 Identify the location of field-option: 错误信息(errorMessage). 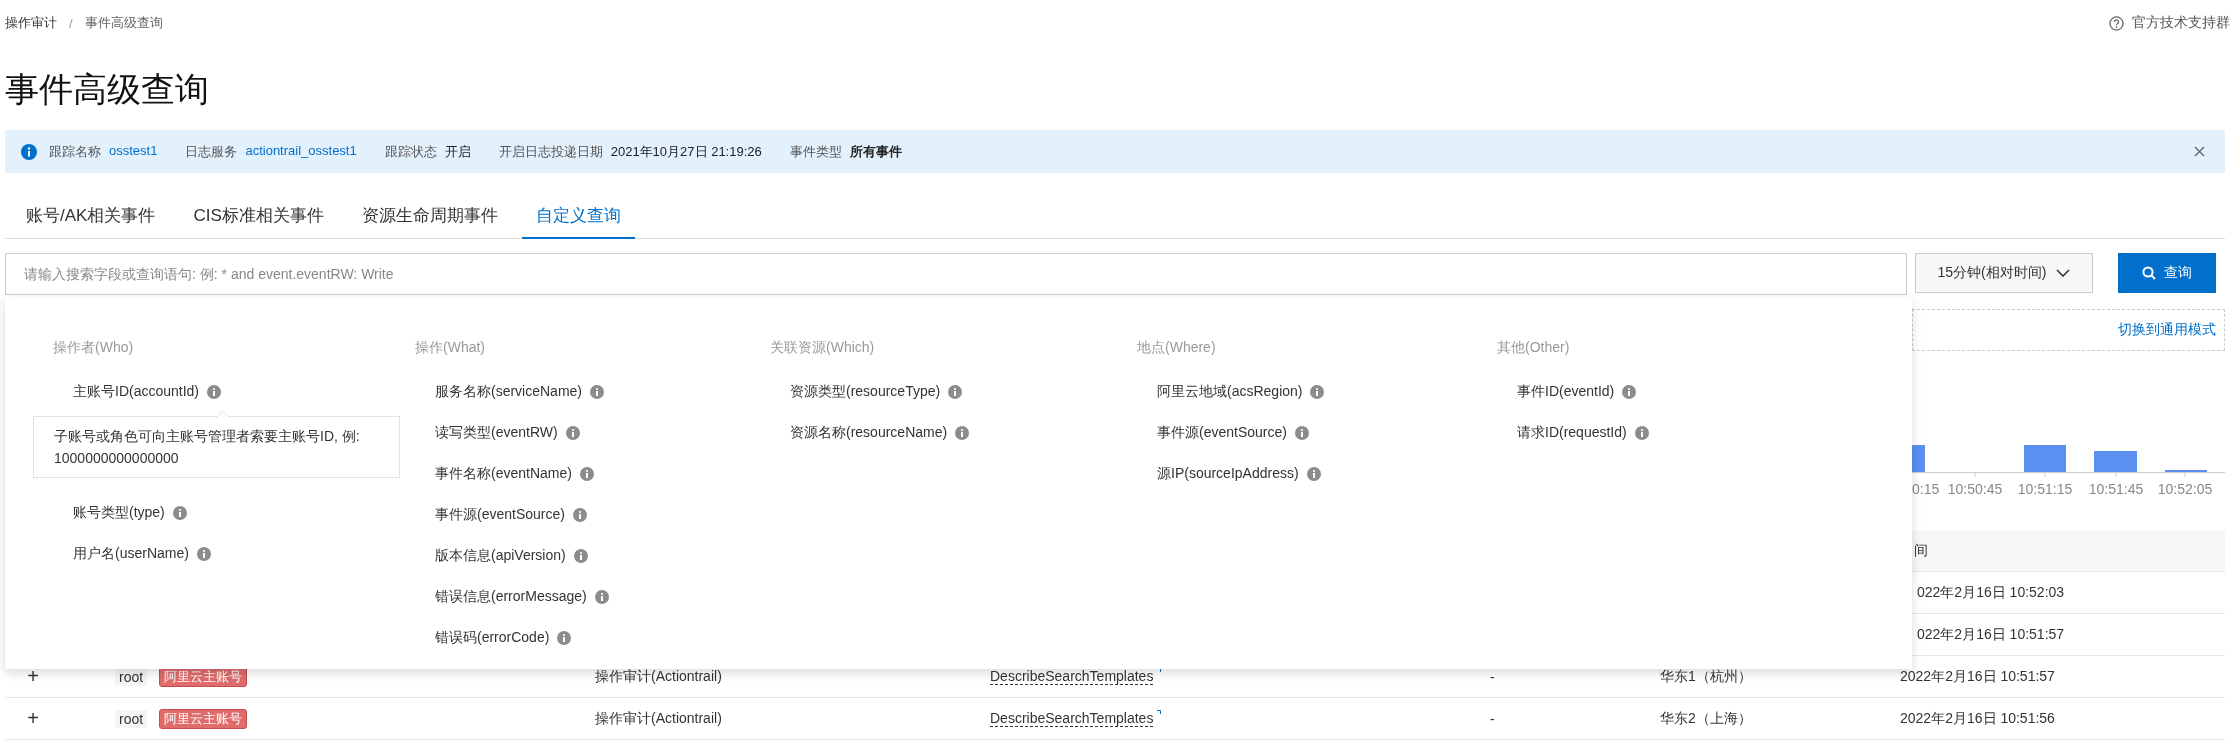
(511, 596).